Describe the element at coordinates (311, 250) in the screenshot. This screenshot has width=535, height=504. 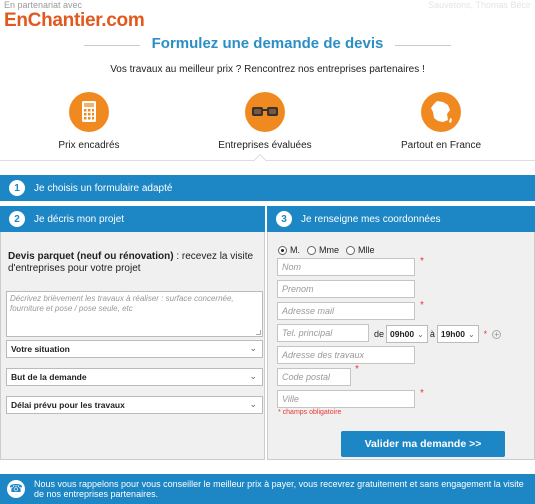
I see `radio-mme` at that location.